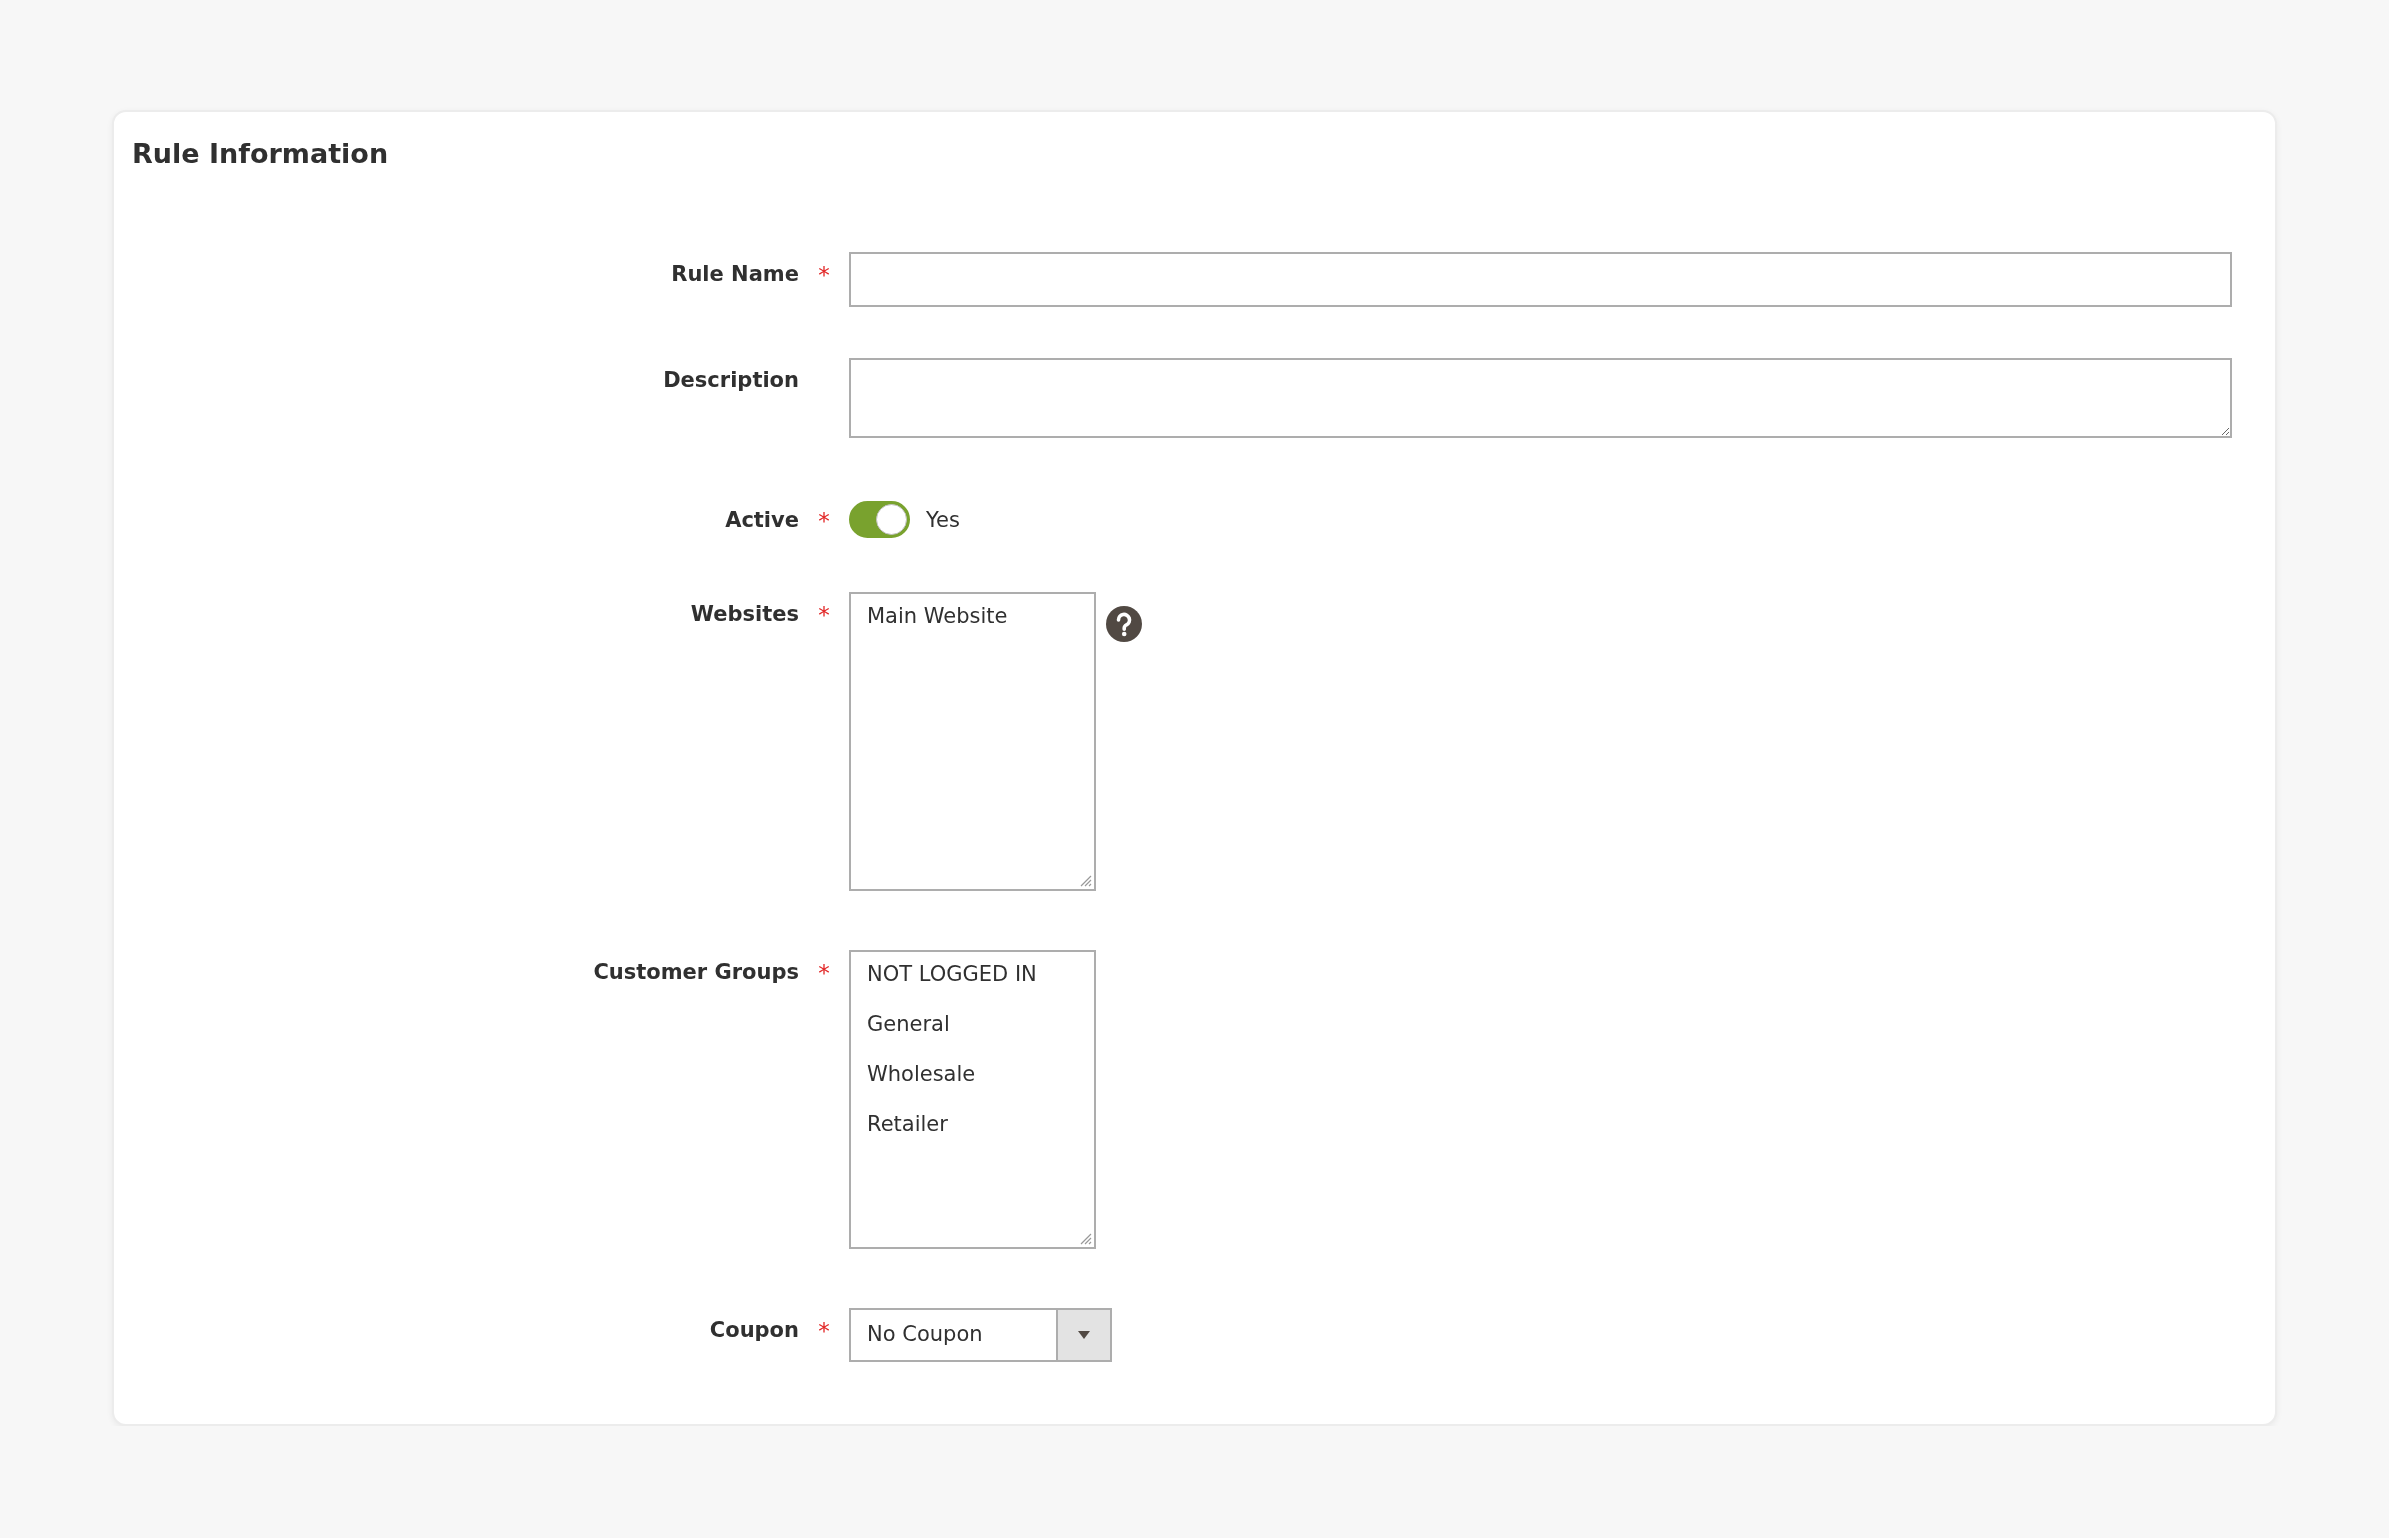 This screenshot has height=1538, width=2389. What do you see at coordinates (980, 974) in the screenshot?
I see `list-option: NOT LOGGED IN` at bounding box center [980, 974].